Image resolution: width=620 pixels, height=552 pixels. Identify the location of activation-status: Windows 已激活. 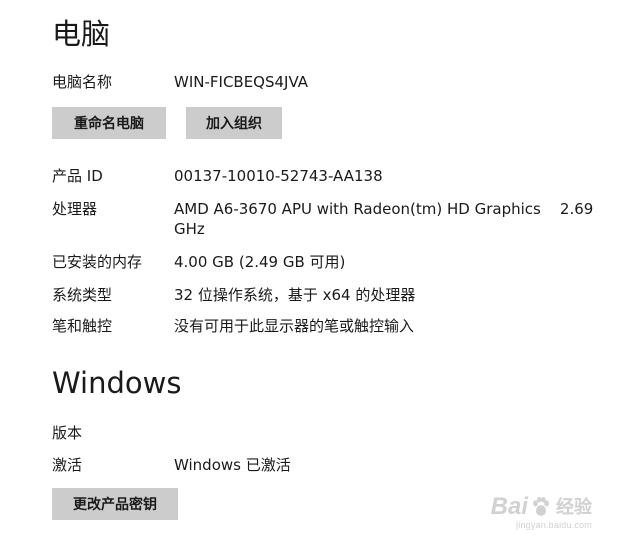
(232, 465).